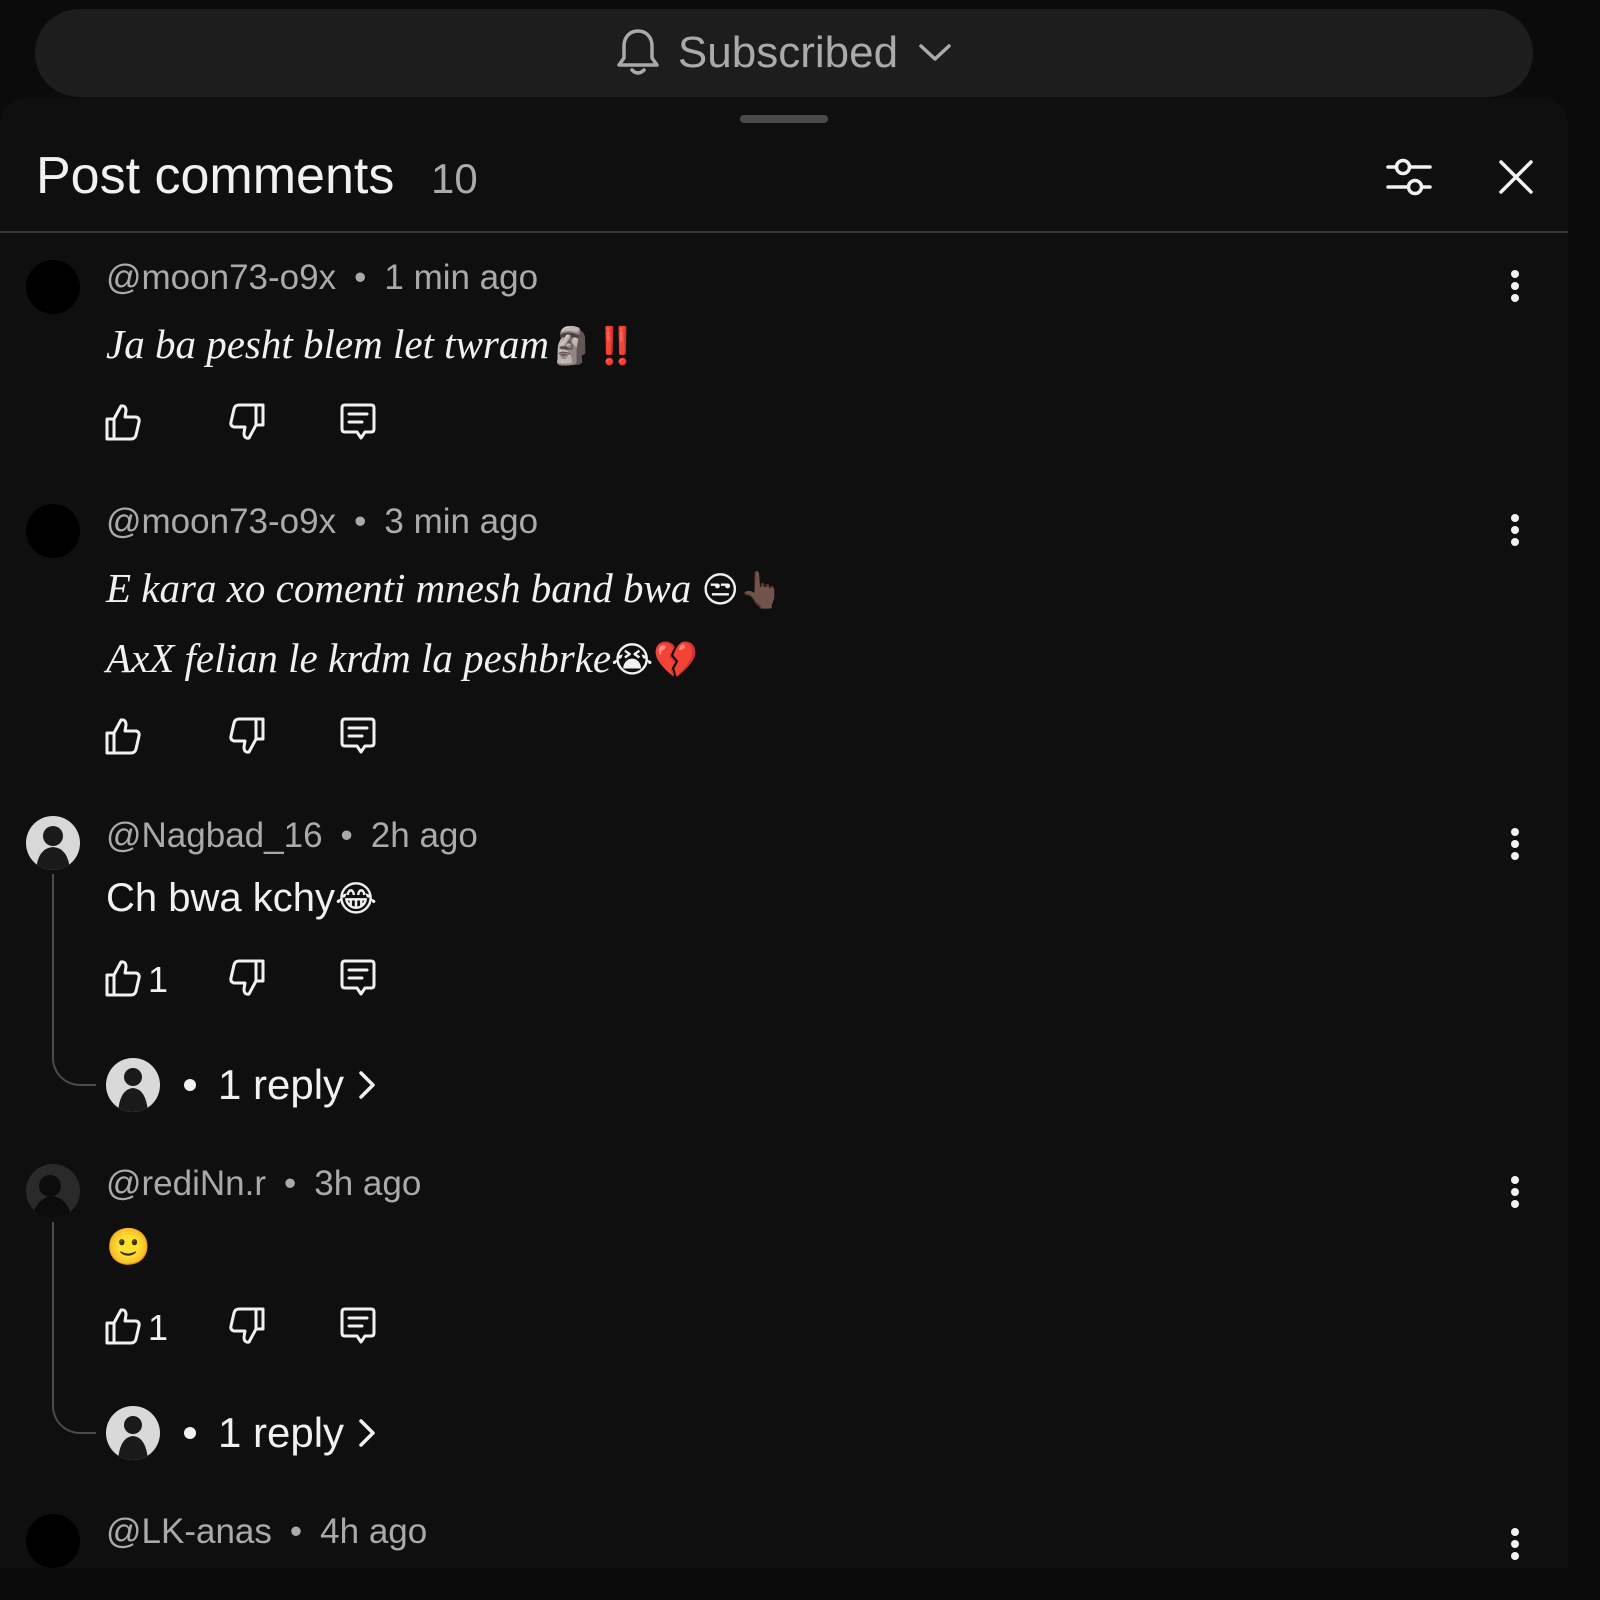 This screenshot has height=1600, width=1600. What do you see at coordinates (638, 53) in the screenshot?
I see `bell-icon` at bounding box center [638, 53].